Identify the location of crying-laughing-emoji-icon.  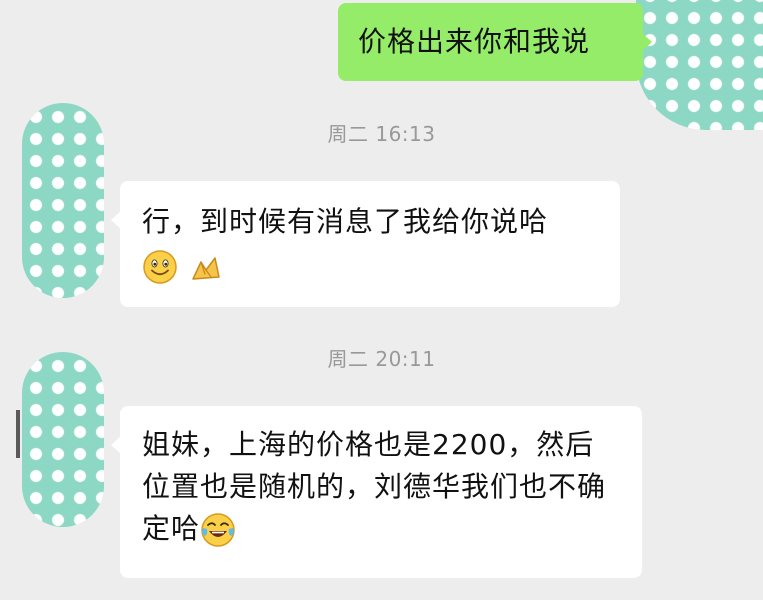
(218, 530).